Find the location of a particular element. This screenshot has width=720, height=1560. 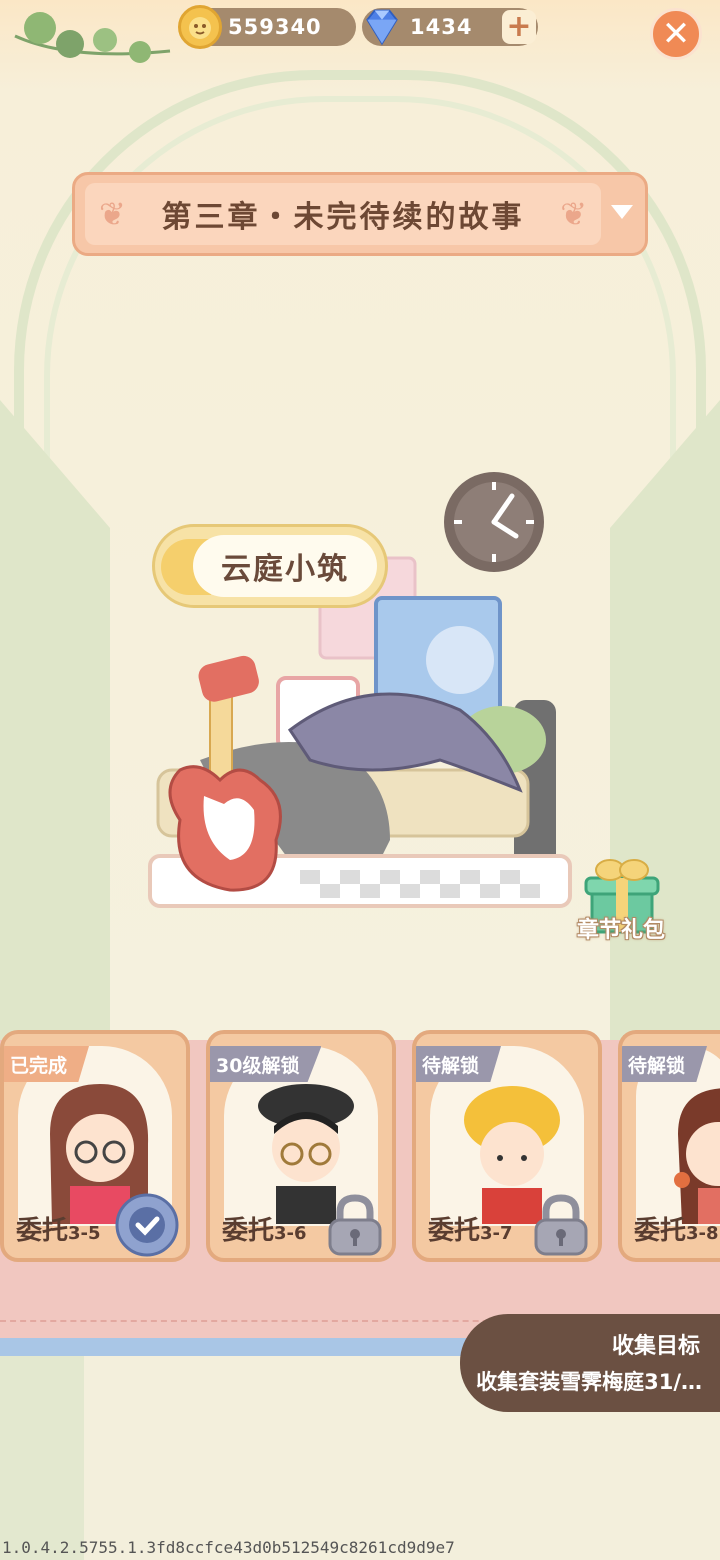

room-label: 云庭小筑 is located at coordinates (270, 566).